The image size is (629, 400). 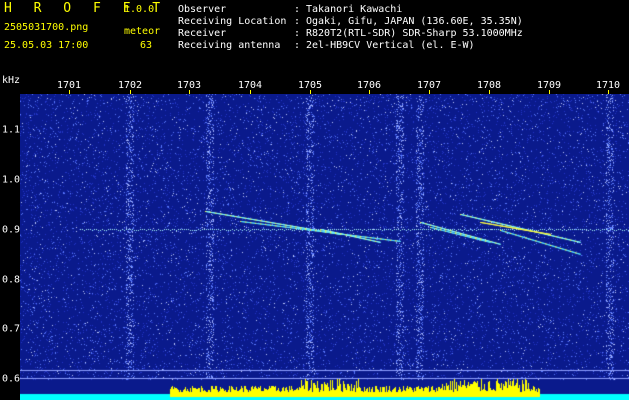 What do you see at coordinates (11, 329) in the screenshot?
I see `freq-label-0-7: 0.7` at bounding box center [11, 329].